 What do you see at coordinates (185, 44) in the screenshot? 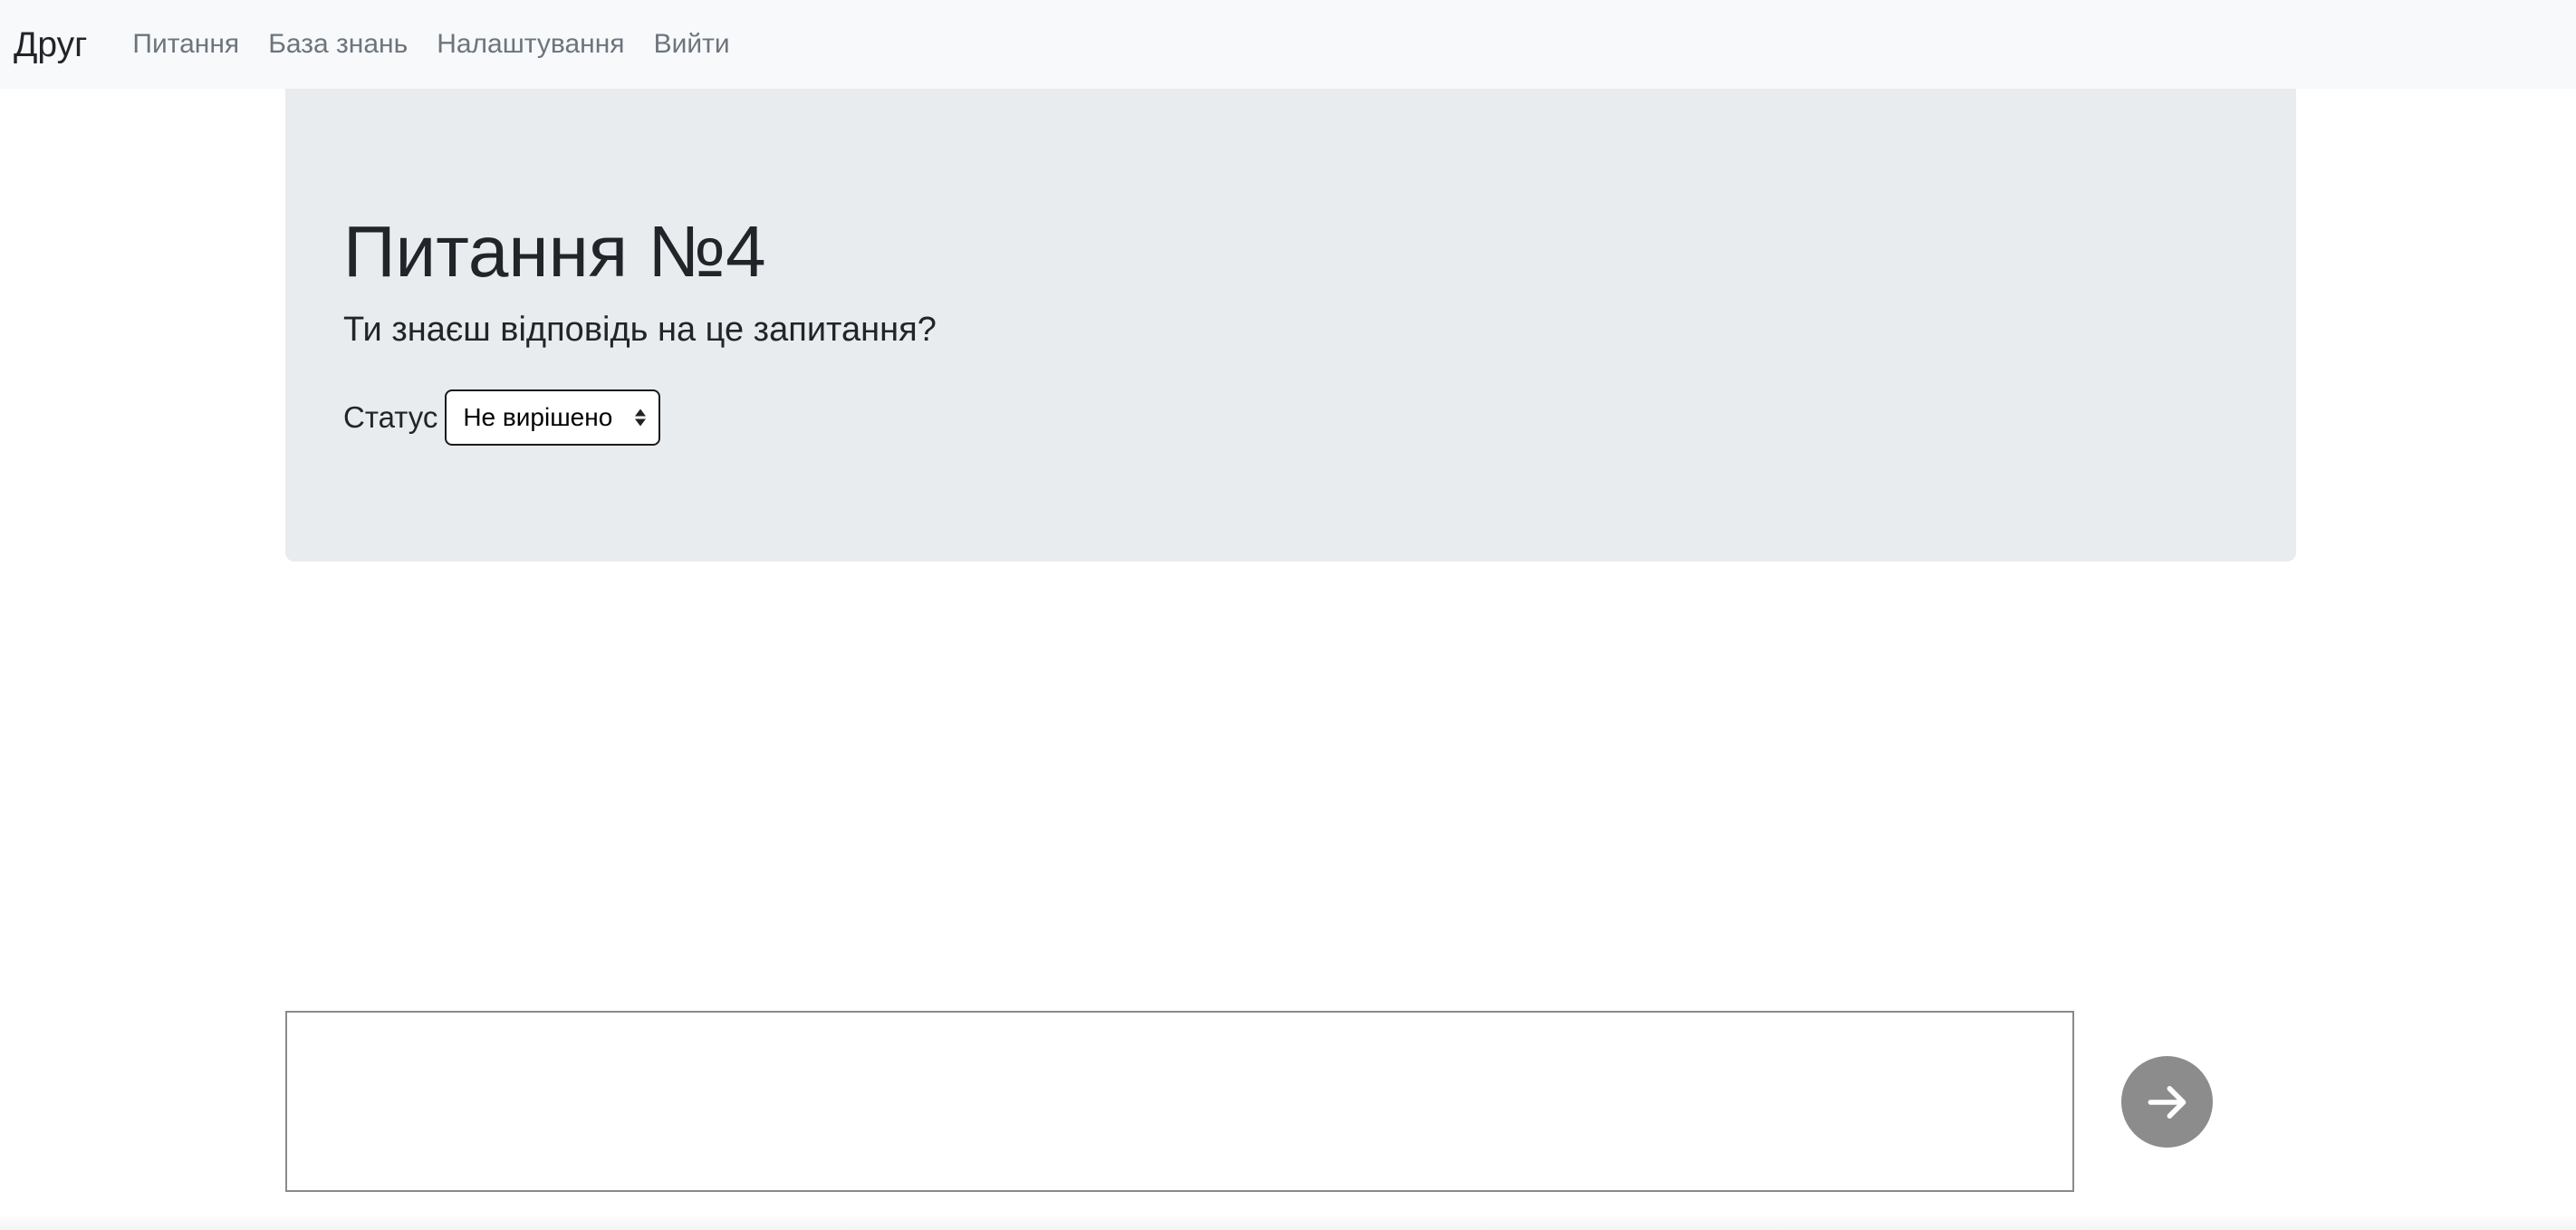
I see `nav-link-questions: Питання` at bounding box center [185, 44].